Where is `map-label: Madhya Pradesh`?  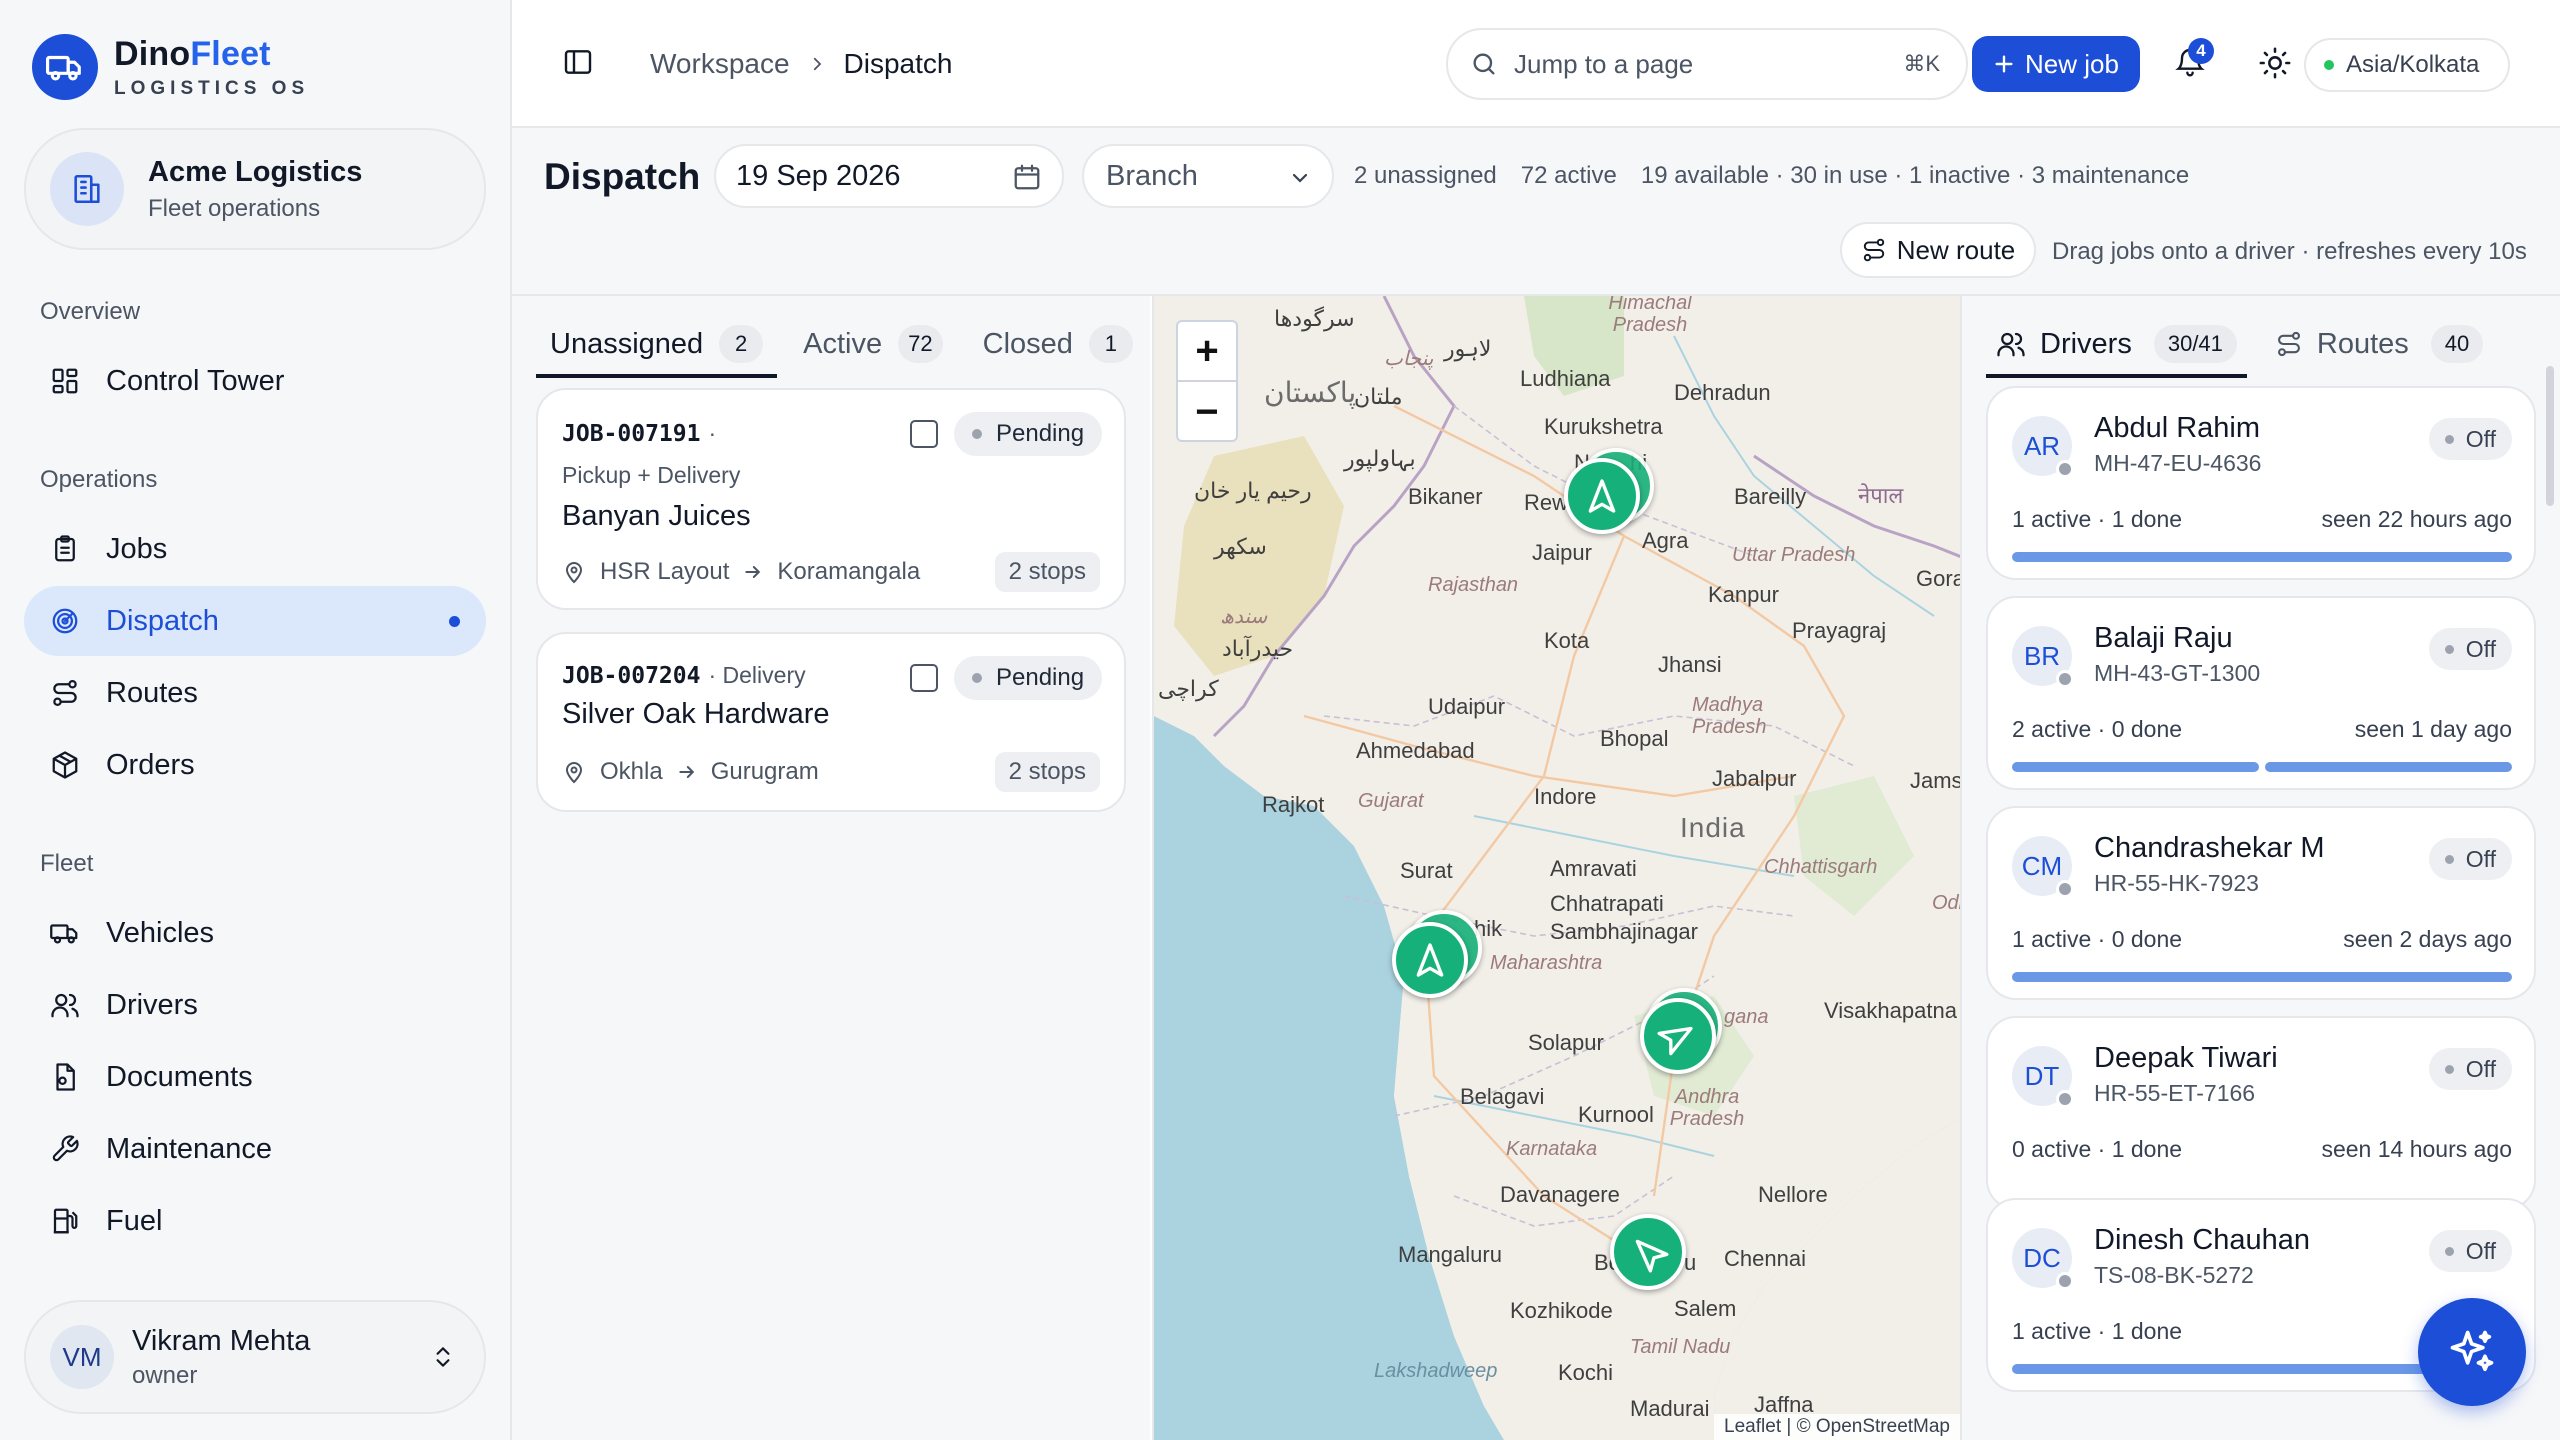 map-label: Madhya Pradesh is located at coordinates (1729, 716).